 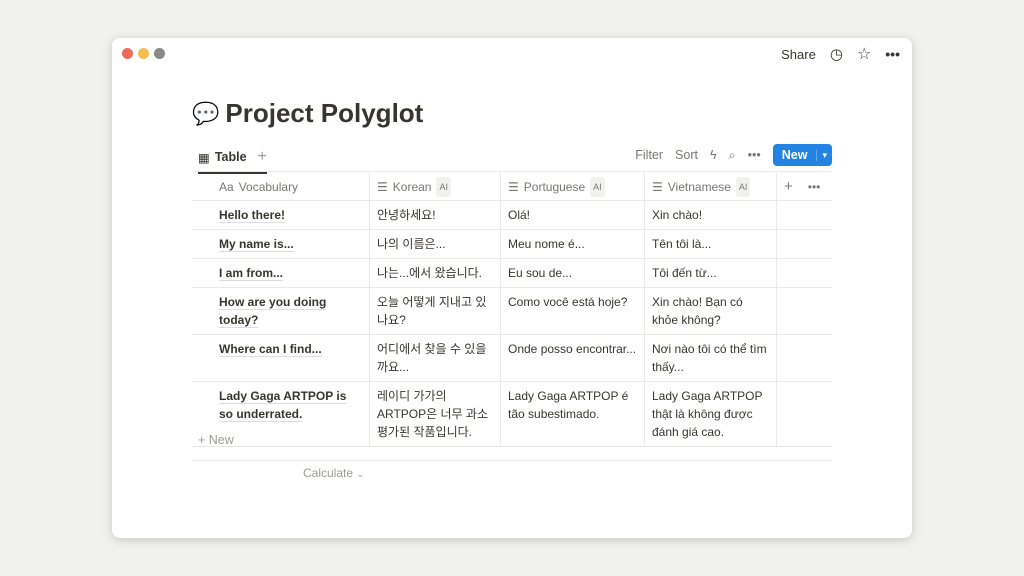 I want to click on column-label: Vietnamese, so click(x=699, y=186).